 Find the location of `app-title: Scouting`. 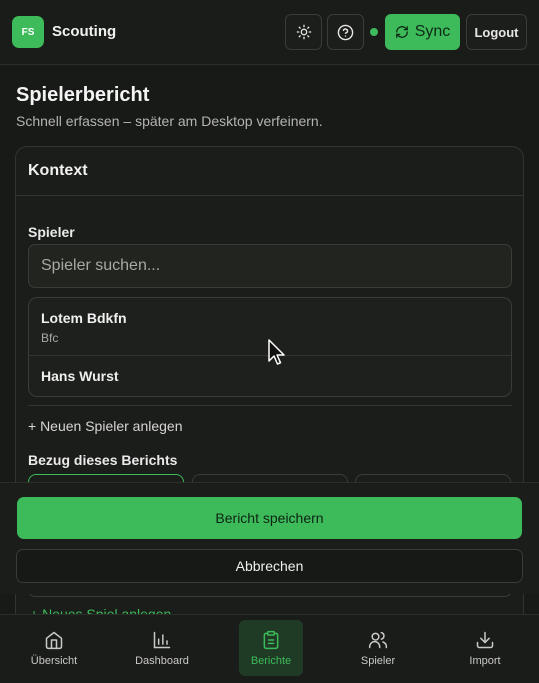

app-title: Scouting is located at coordinates (84, 31).